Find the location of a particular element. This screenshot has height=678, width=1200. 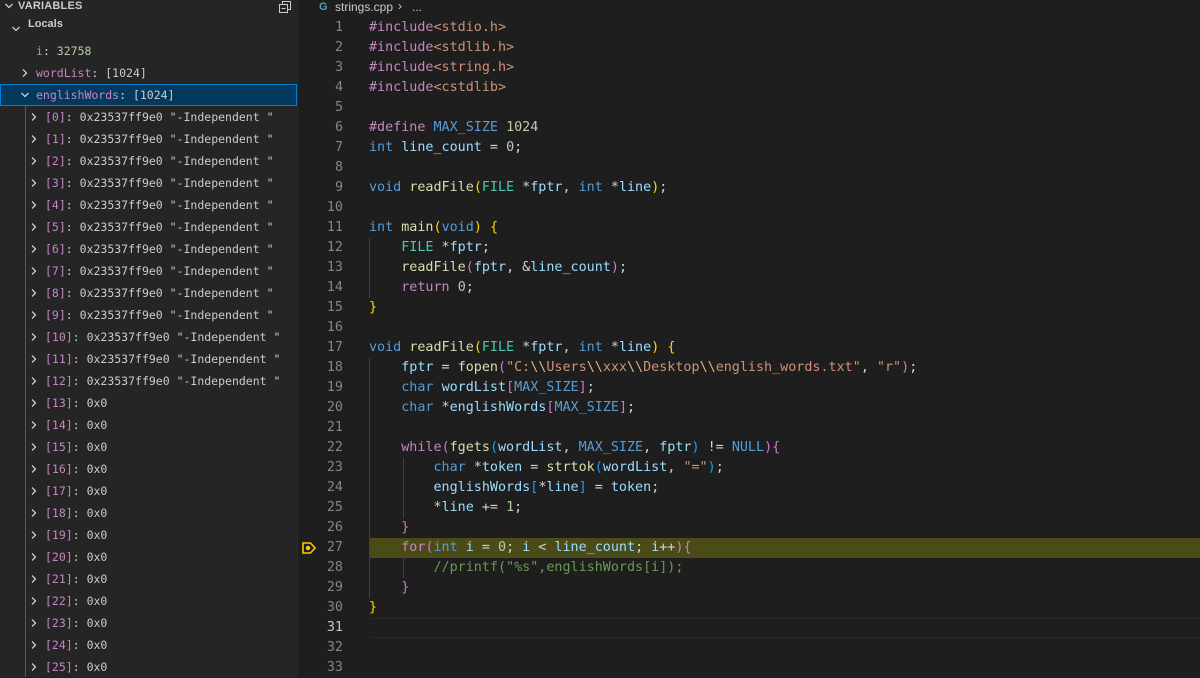

code-line: 29 } is located at coordinates (749, 588).